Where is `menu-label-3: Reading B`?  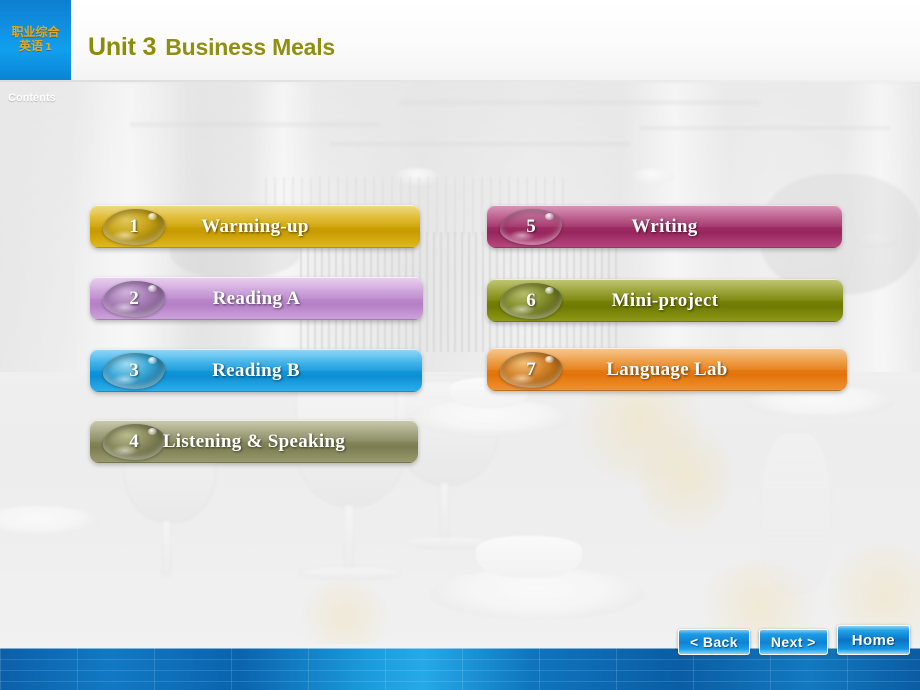 menu-label-3: Reading B is located at coordinates (256, 370).